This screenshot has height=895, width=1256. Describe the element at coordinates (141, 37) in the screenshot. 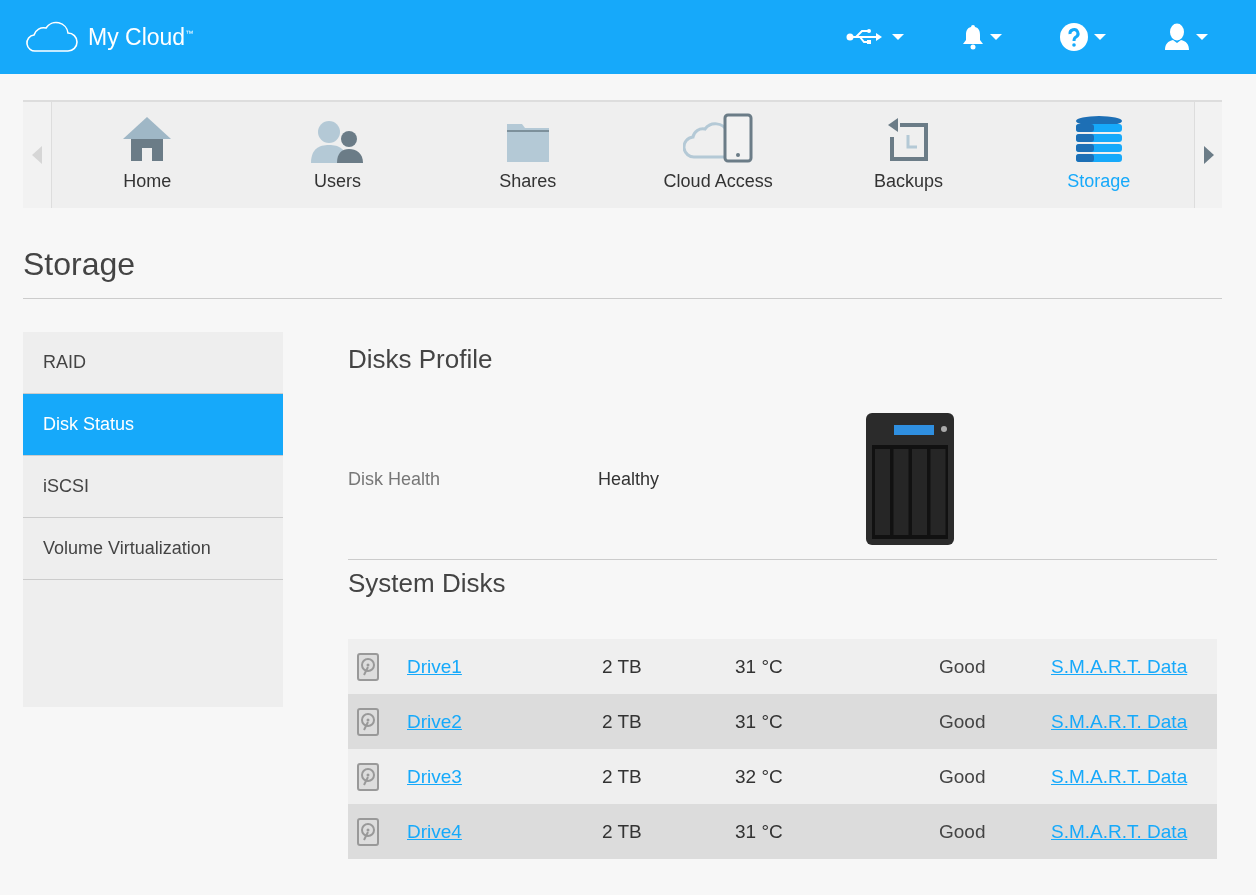

I see `logo-text: My Cloud$^{™}$` at that location.